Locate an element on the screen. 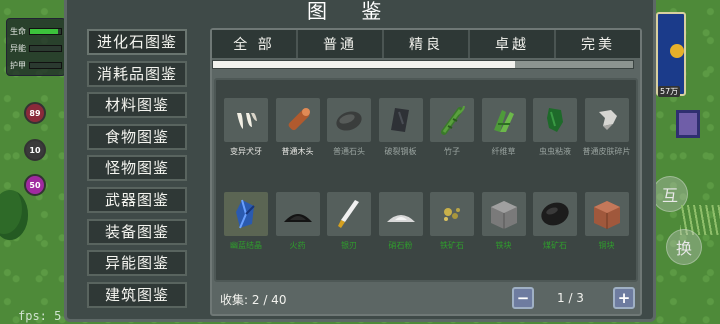  item-cell: 铁块 is located at coordinates (503, 234).